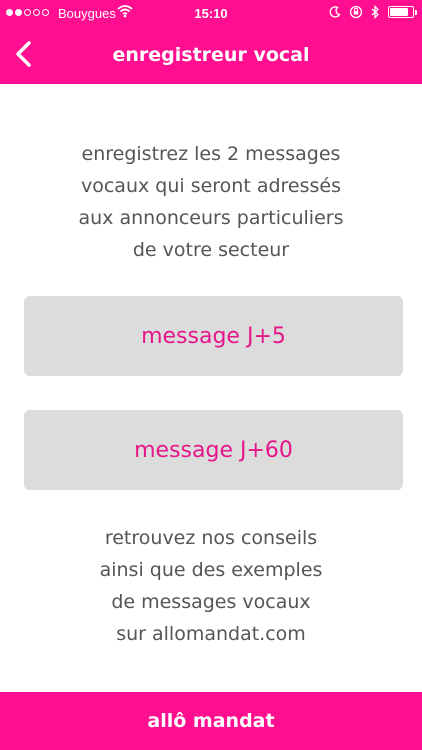 Image resolution: width=422 pixels, height=750 pixels. Describe the element at coordinates (211, 42) in the screenshot. I see `header-bar: Bouygues 15:10 enregistreur vocal` at that location.